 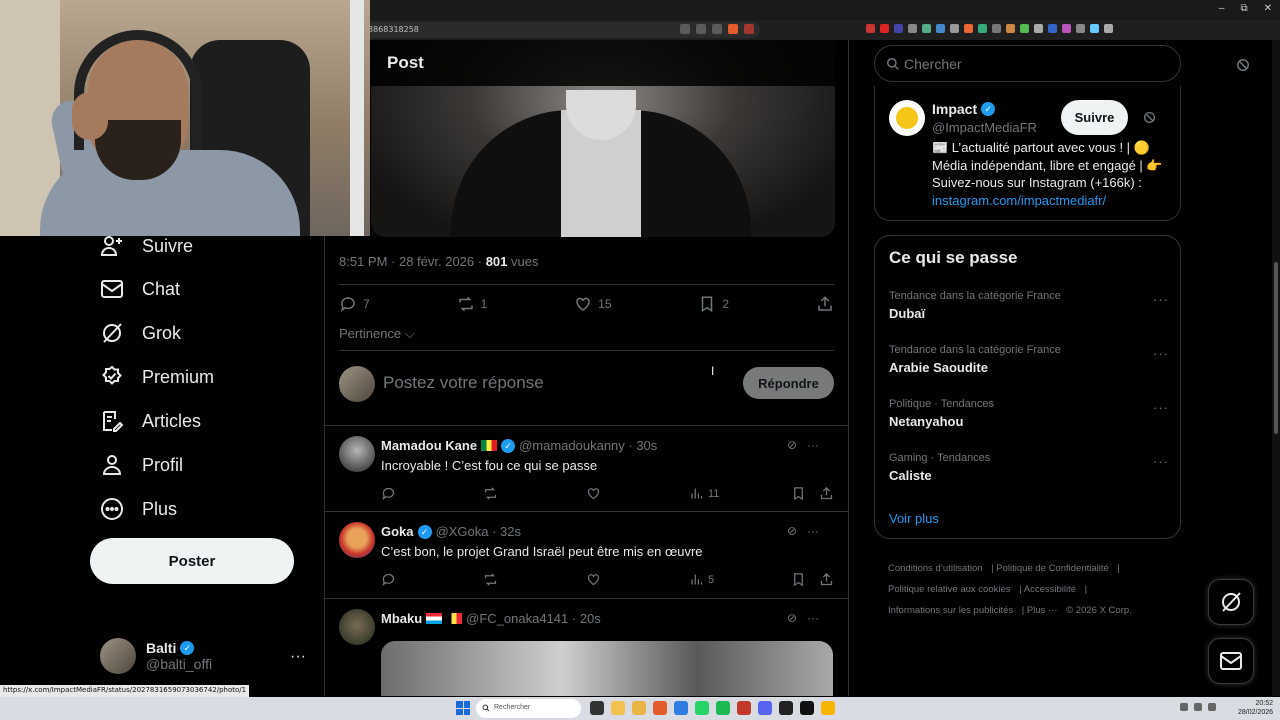 What do you see at coordinates (597, 708) in the screenshot?
I see `task-view-icon` at bounding box center [597, 708].